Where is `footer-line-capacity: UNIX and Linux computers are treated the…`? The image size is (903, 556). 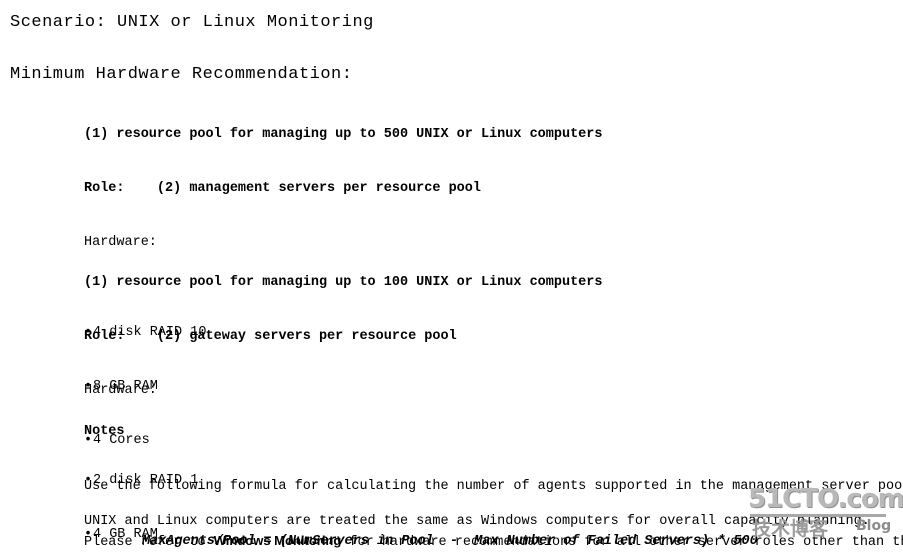
footer-line-capacity: UNIX and Linux computers are treated the… is located at coordinates (477, 521).